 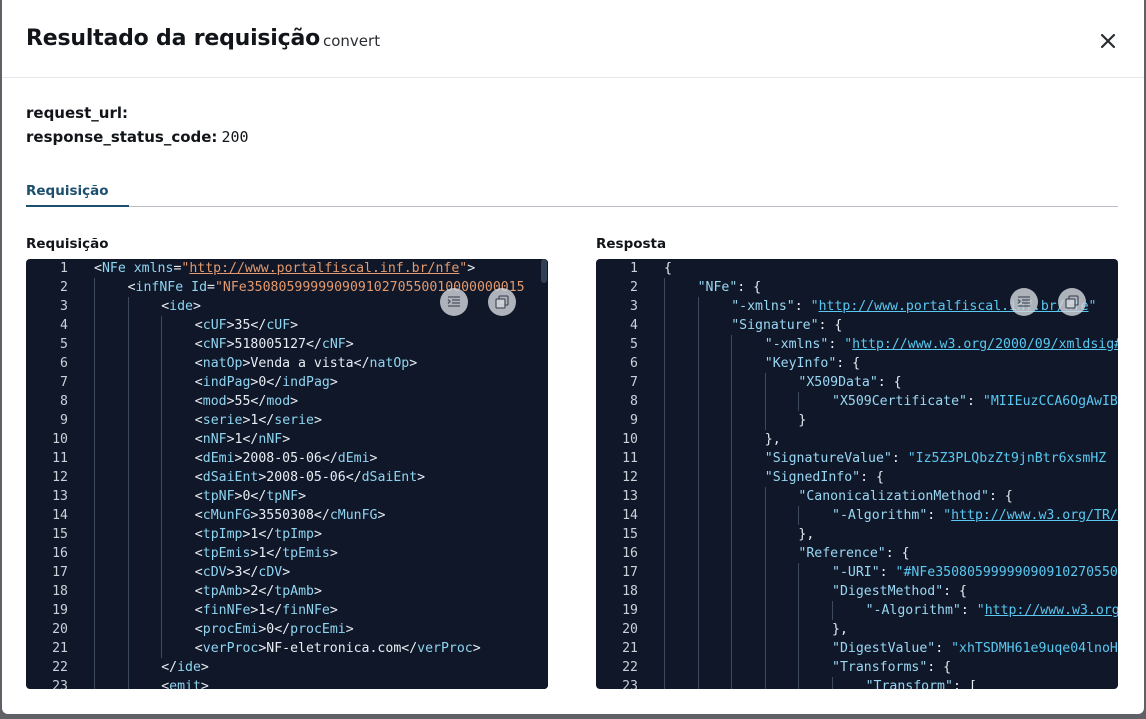 What do you see at coordinates (634, 363) in the screenshot?
I see `line-number: 6` at bounding box center [634, 363].